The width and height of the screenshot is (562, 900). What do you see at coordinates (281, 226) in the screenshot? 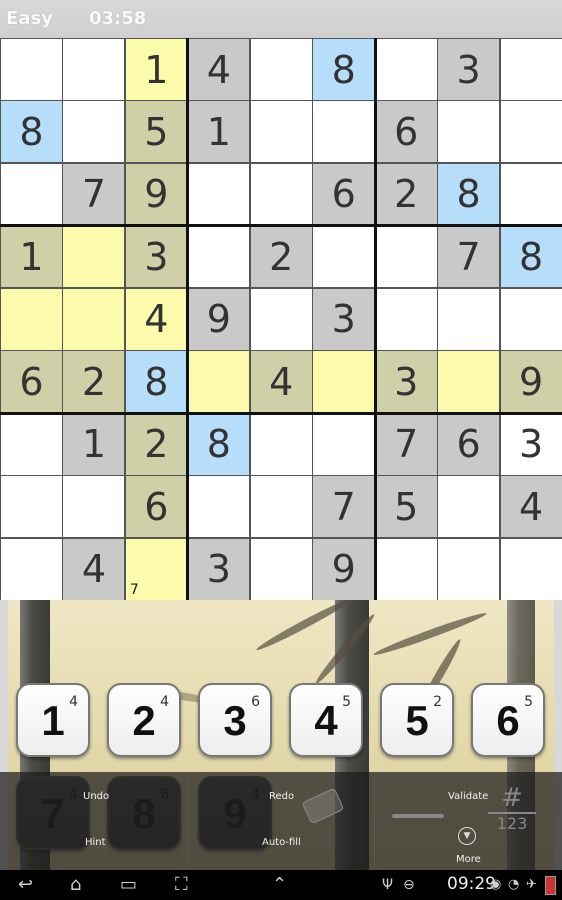
I see `box-divider-horizontal` at bounding box center [281, 226].